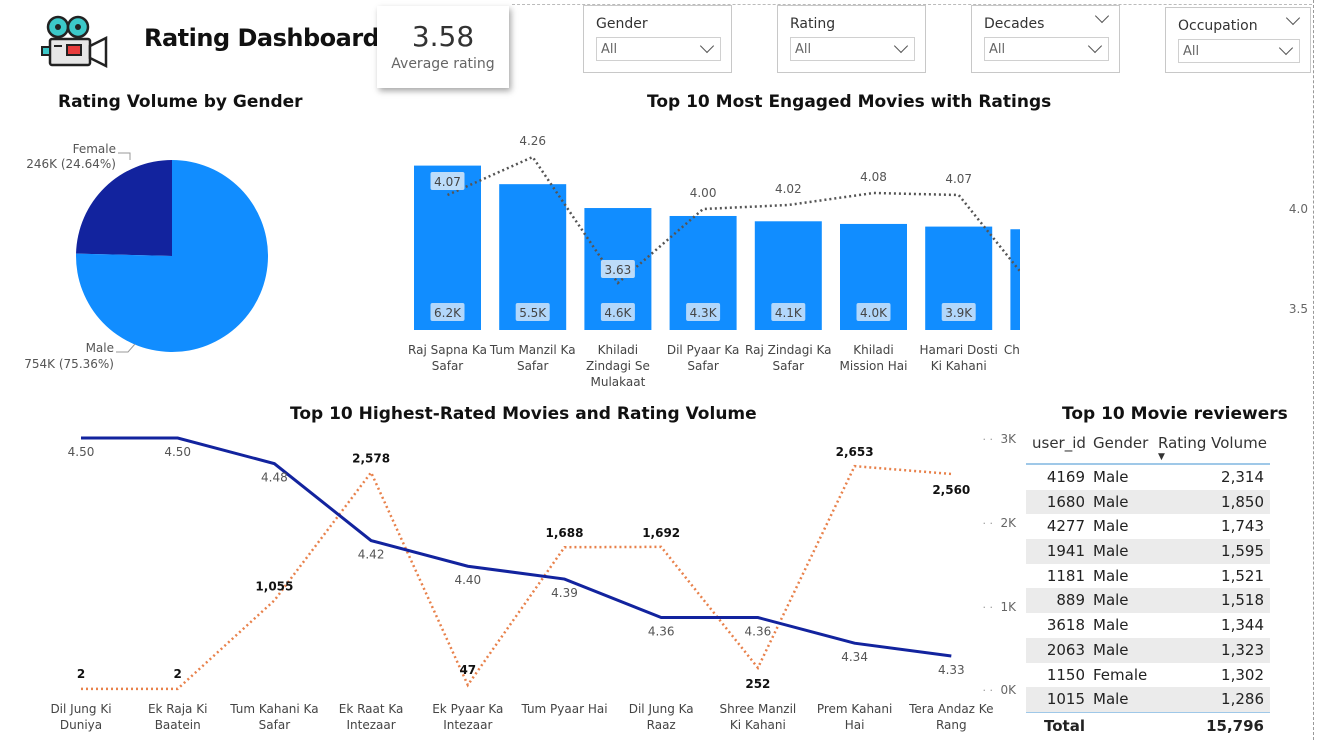 This screenshot has height=740, width=1317. Describe the element at coordinates (789, 313) in the screenshot. I see `bar-value-label: 4.1K` at that location.